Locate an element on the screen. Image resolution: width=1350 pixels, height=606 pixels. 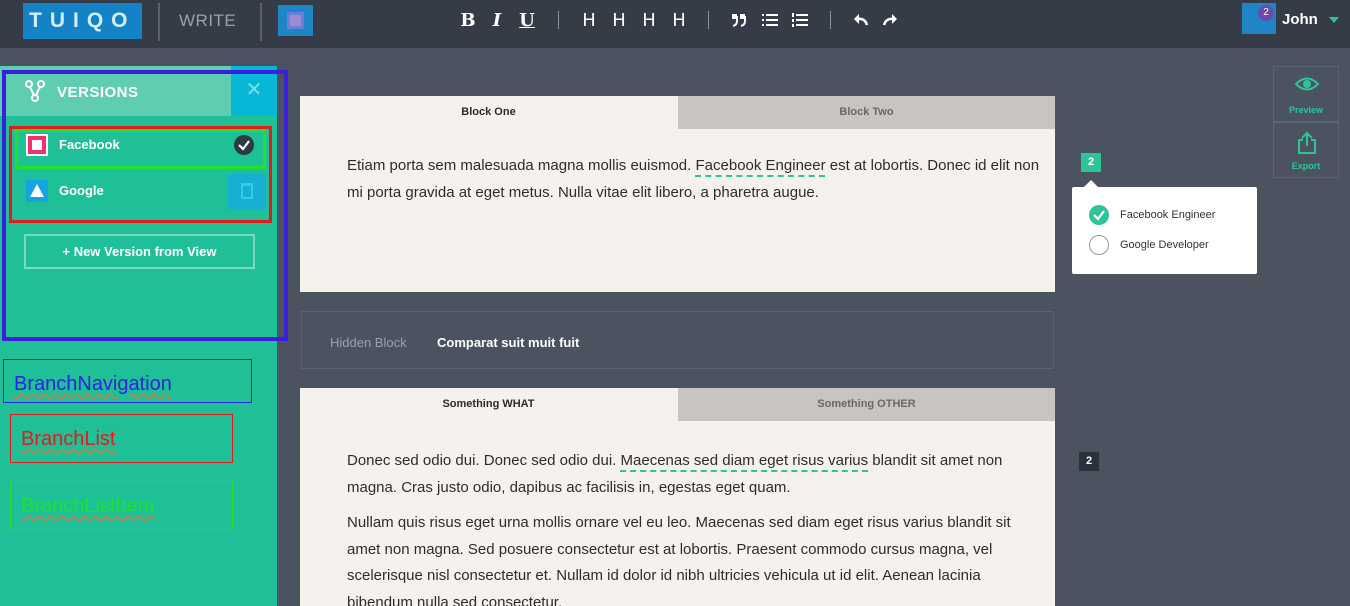
chevron-down-icon is located at coordinates (1334, 20).